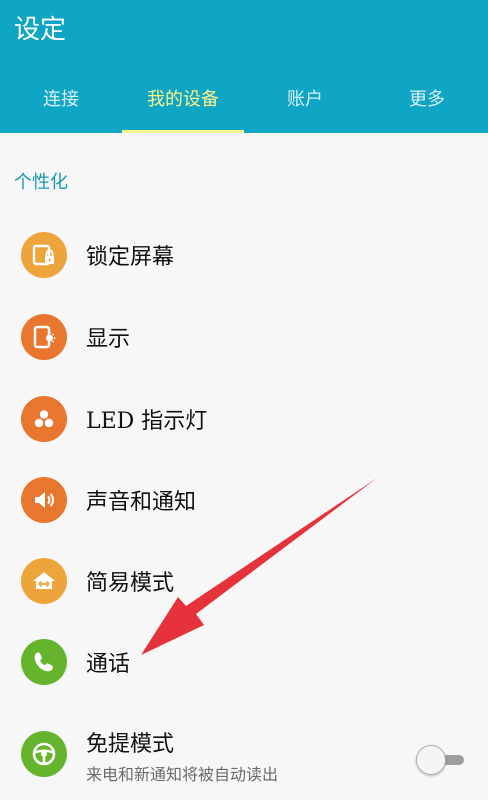 The image size is (488, 800). Describe the element at coordinates (44, 419) in the screenshot. I see `led-icon` at that location.